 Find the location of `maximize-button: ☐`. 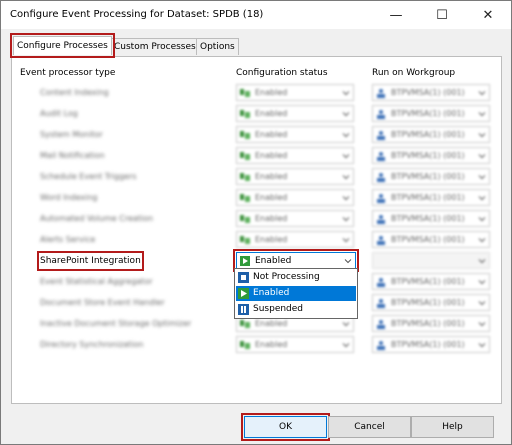

maximize-button: ☐ is located at coordinates (442, 15).